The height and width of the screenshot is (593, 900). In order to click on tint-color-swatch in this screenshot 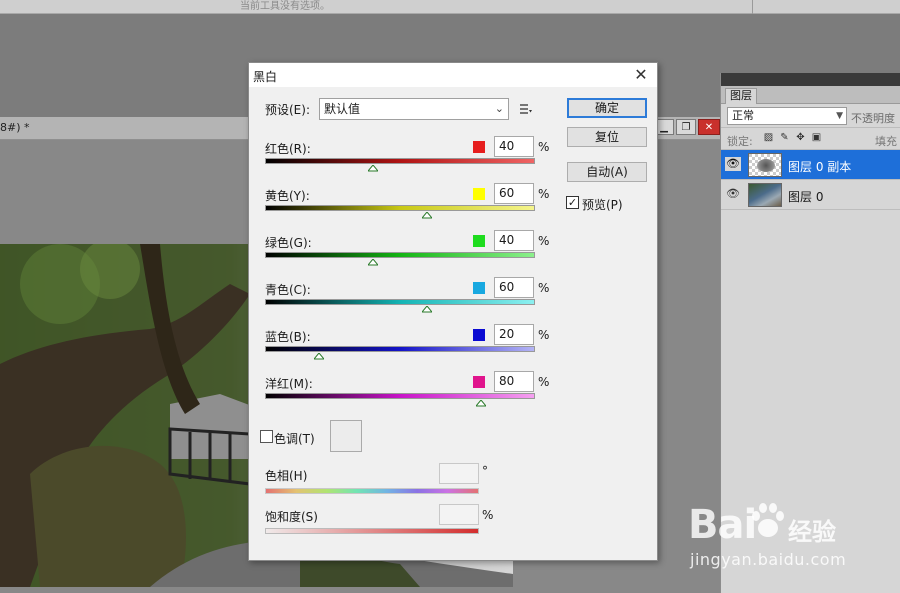, I will do `click(346, 436)`.